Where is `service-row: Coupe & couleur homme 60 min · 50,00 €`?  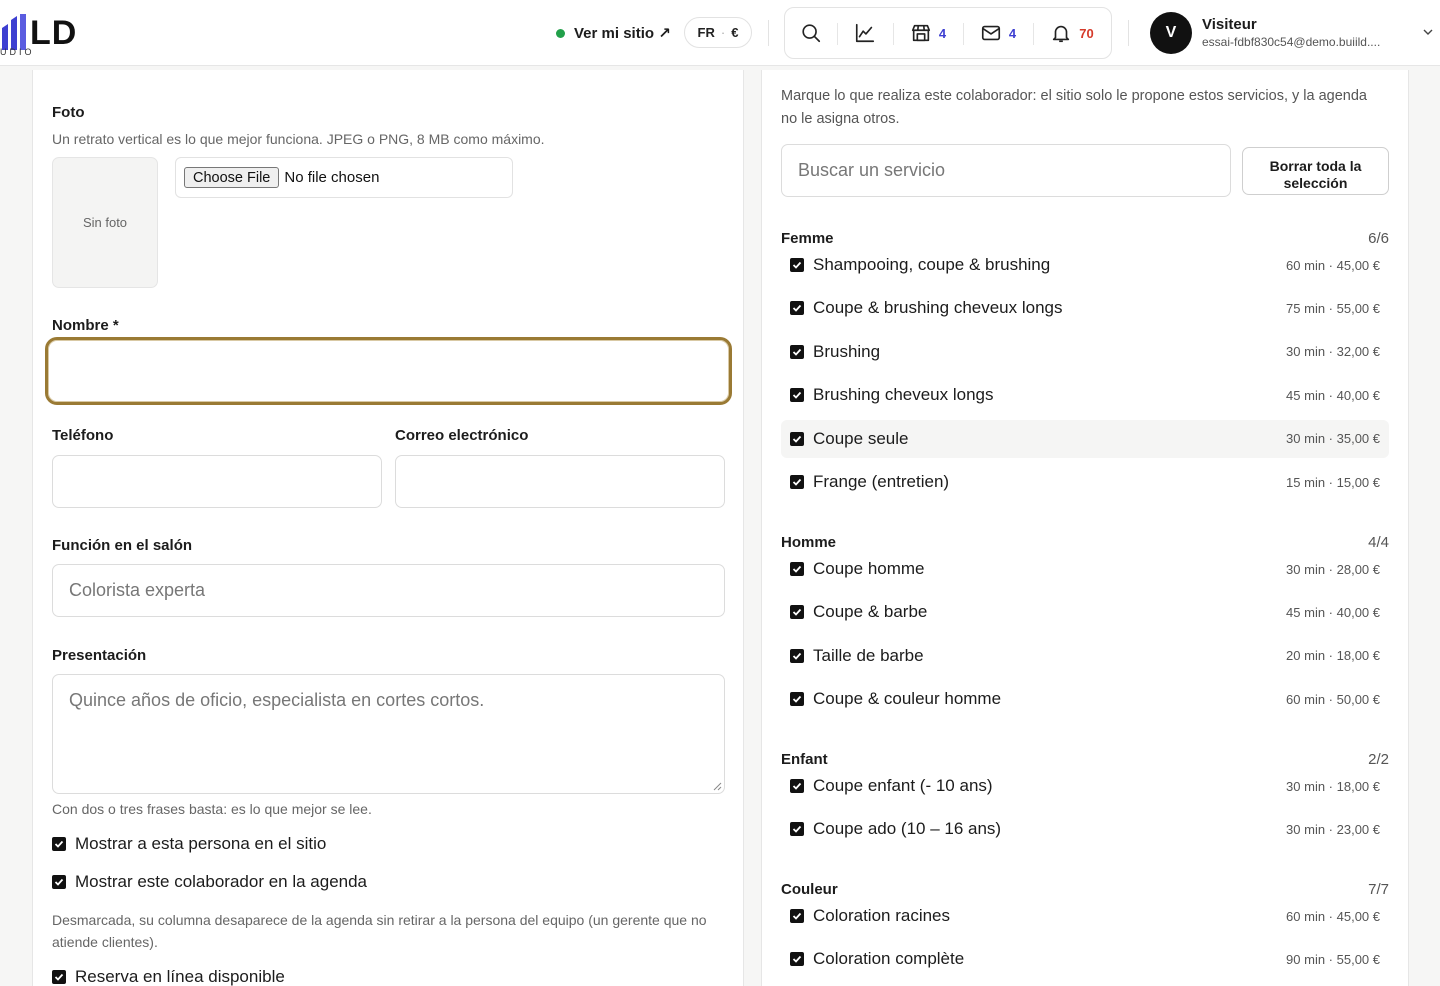 service-row: Coupe & couleur homme 60 min · 50,00 € is located at coordinates (1085, 699).